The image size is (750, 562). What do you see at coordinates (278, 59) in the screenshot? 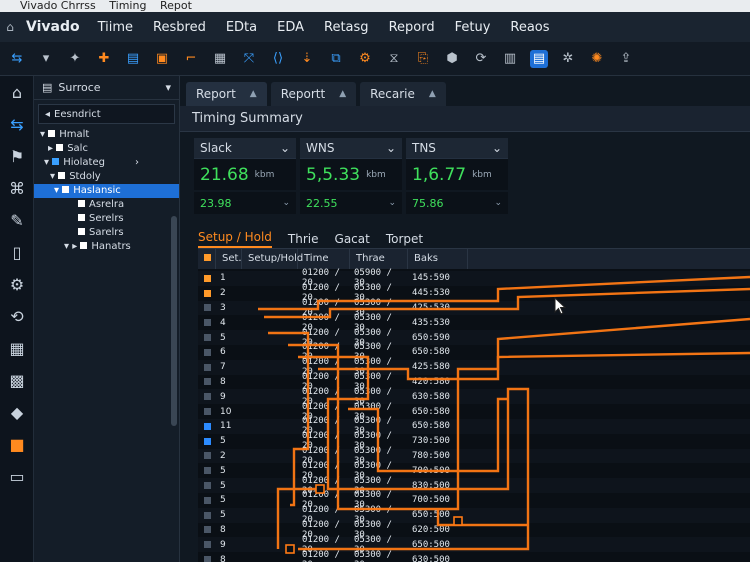
I see `brackets-icon: ⟨⟩` at bounding box center [278, 59].